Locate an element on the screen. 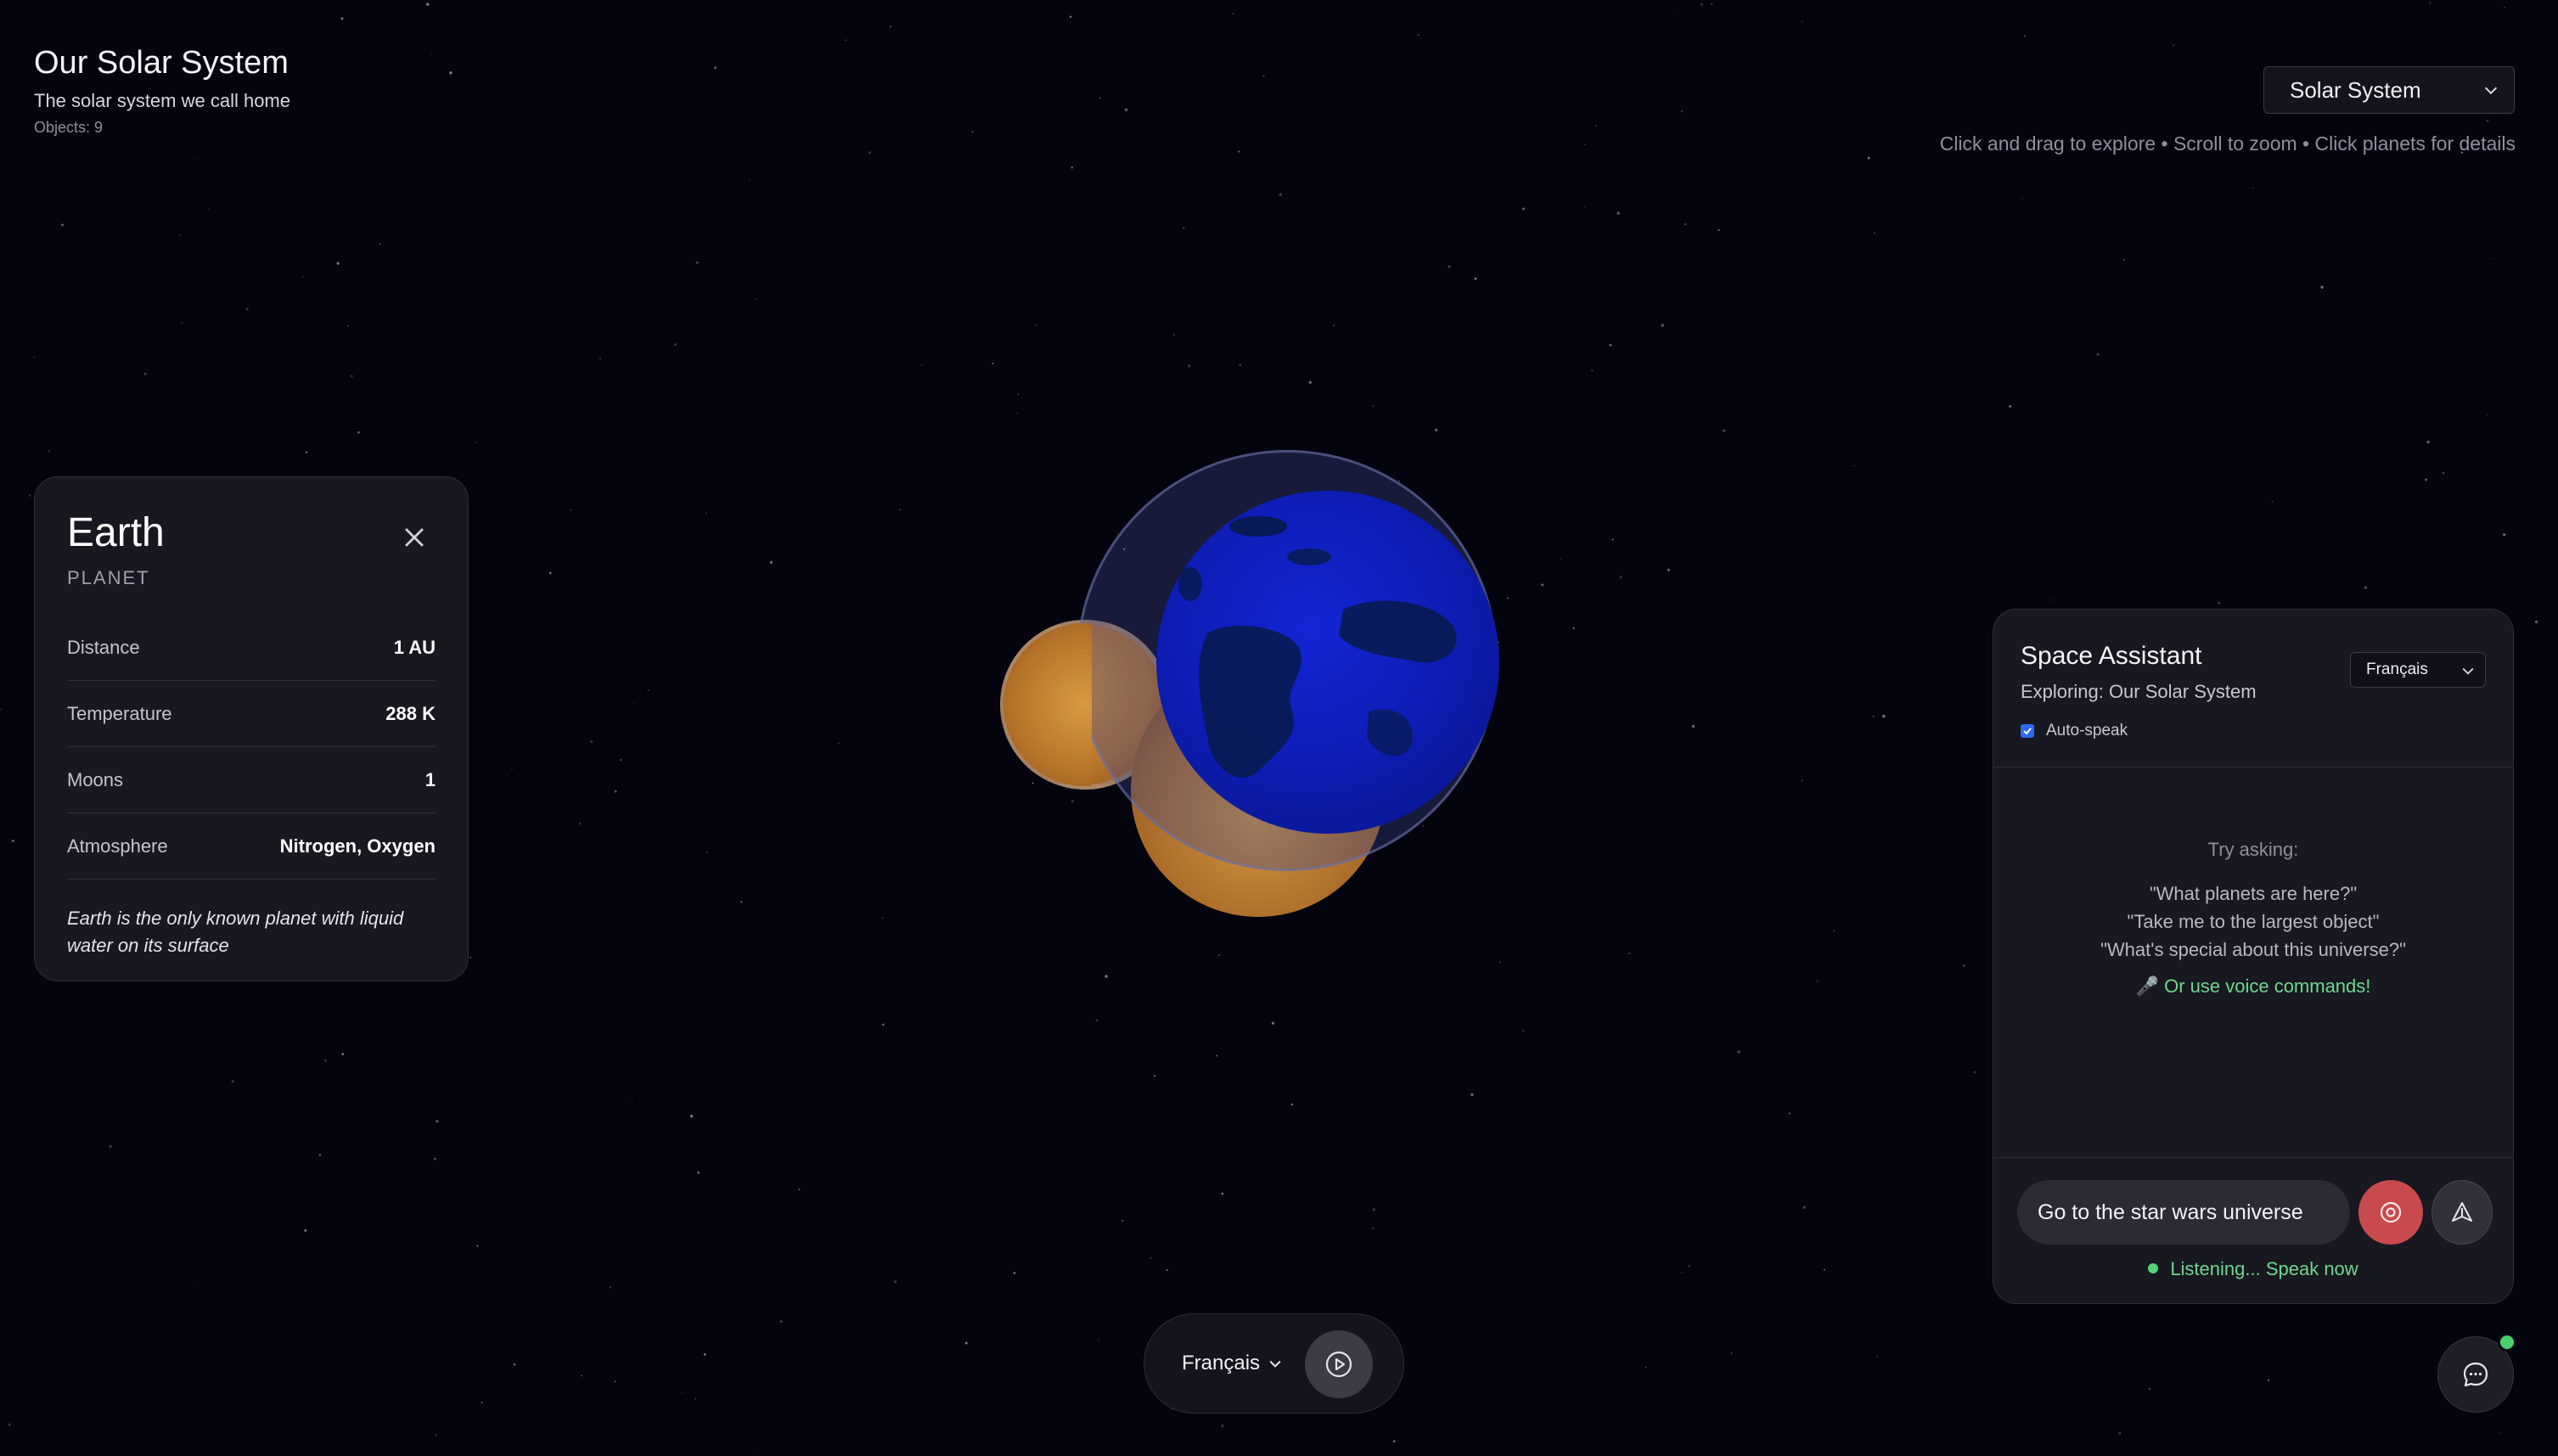 Image resolution: width=2558 pixels, height=1456 pixels. play-icon is located at coordinates (1339, 1364).